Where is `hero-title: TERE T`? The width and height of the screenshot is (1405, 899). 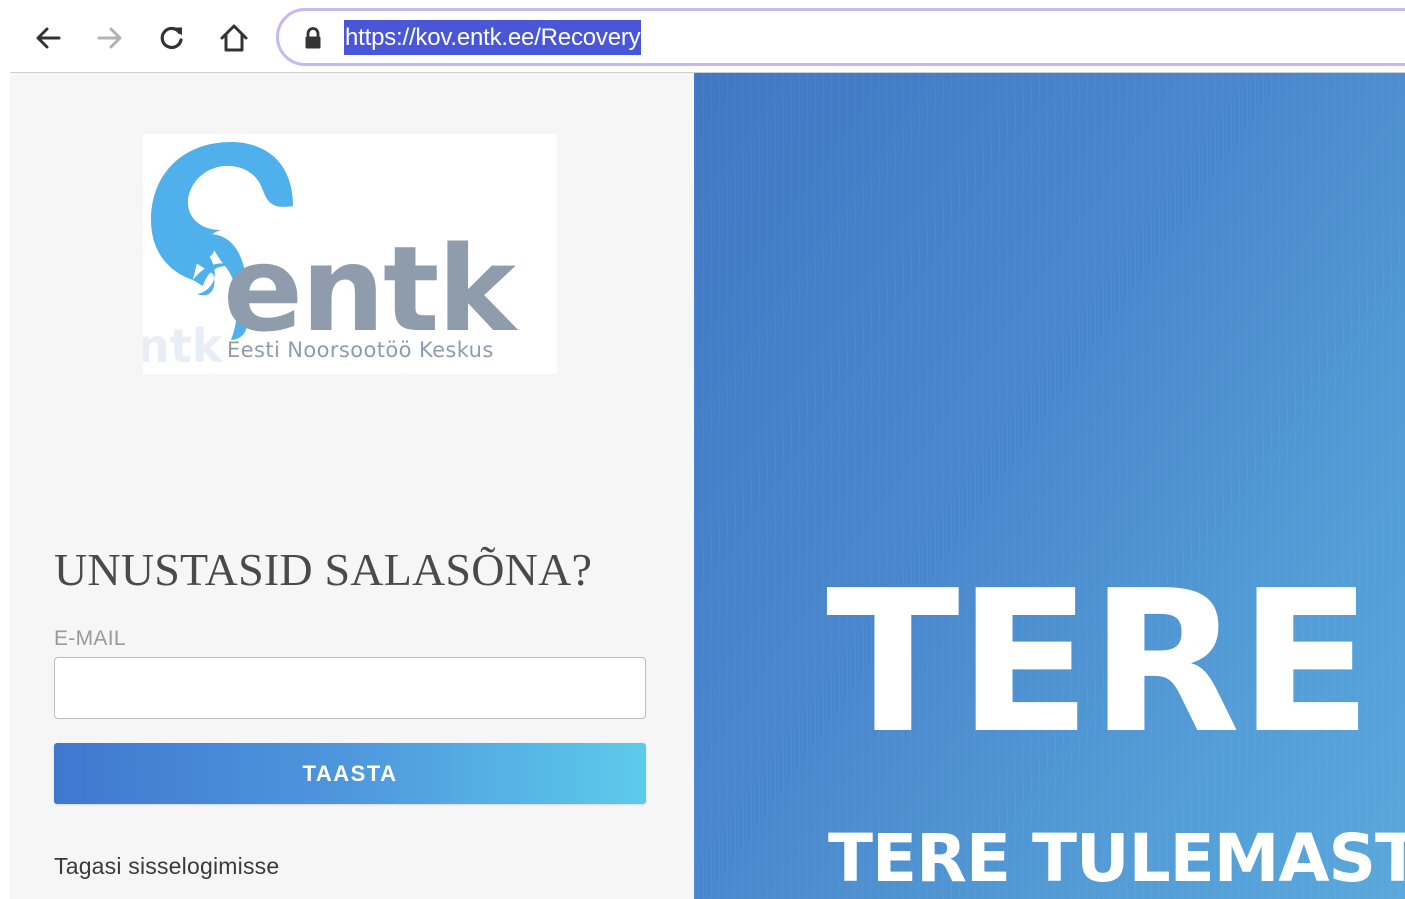 hero-title: TERE T is located at coordinates (1115, 663).